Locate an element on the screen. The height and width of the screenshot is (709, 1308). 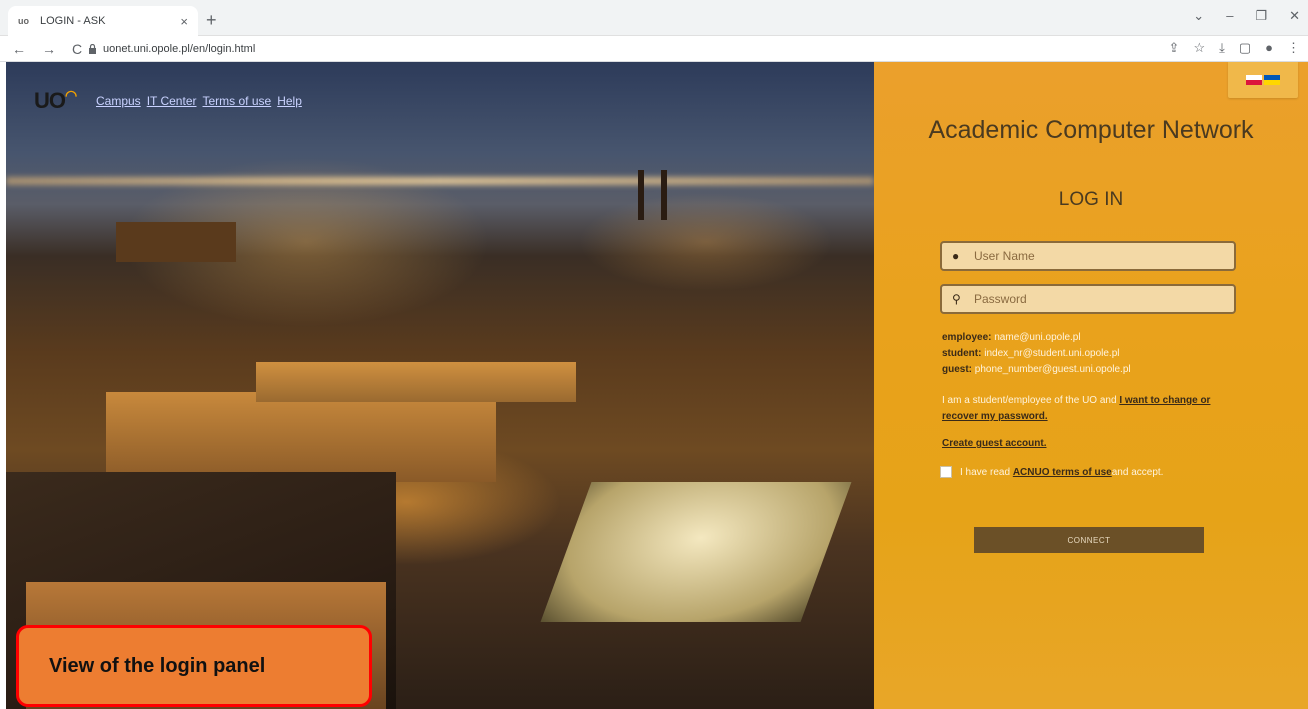
sports-field is located at coordinates (696, 552).